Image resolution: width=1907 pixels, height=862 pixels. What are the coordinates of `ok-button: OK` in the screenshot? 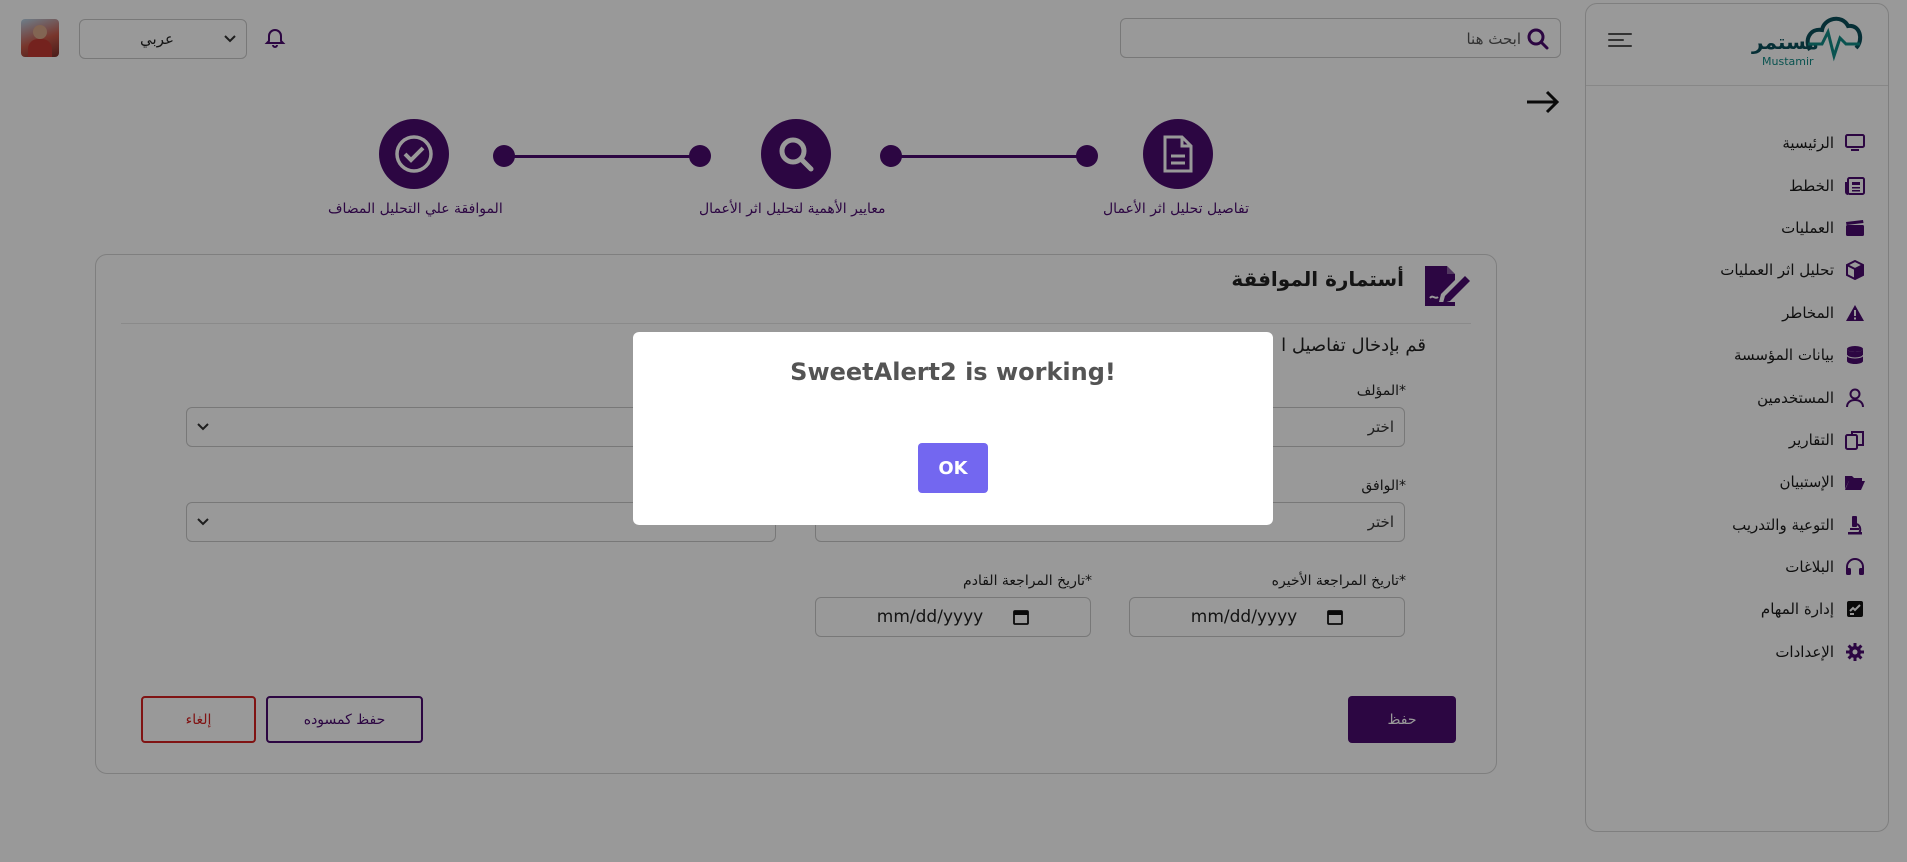 It's located at (953, 468).